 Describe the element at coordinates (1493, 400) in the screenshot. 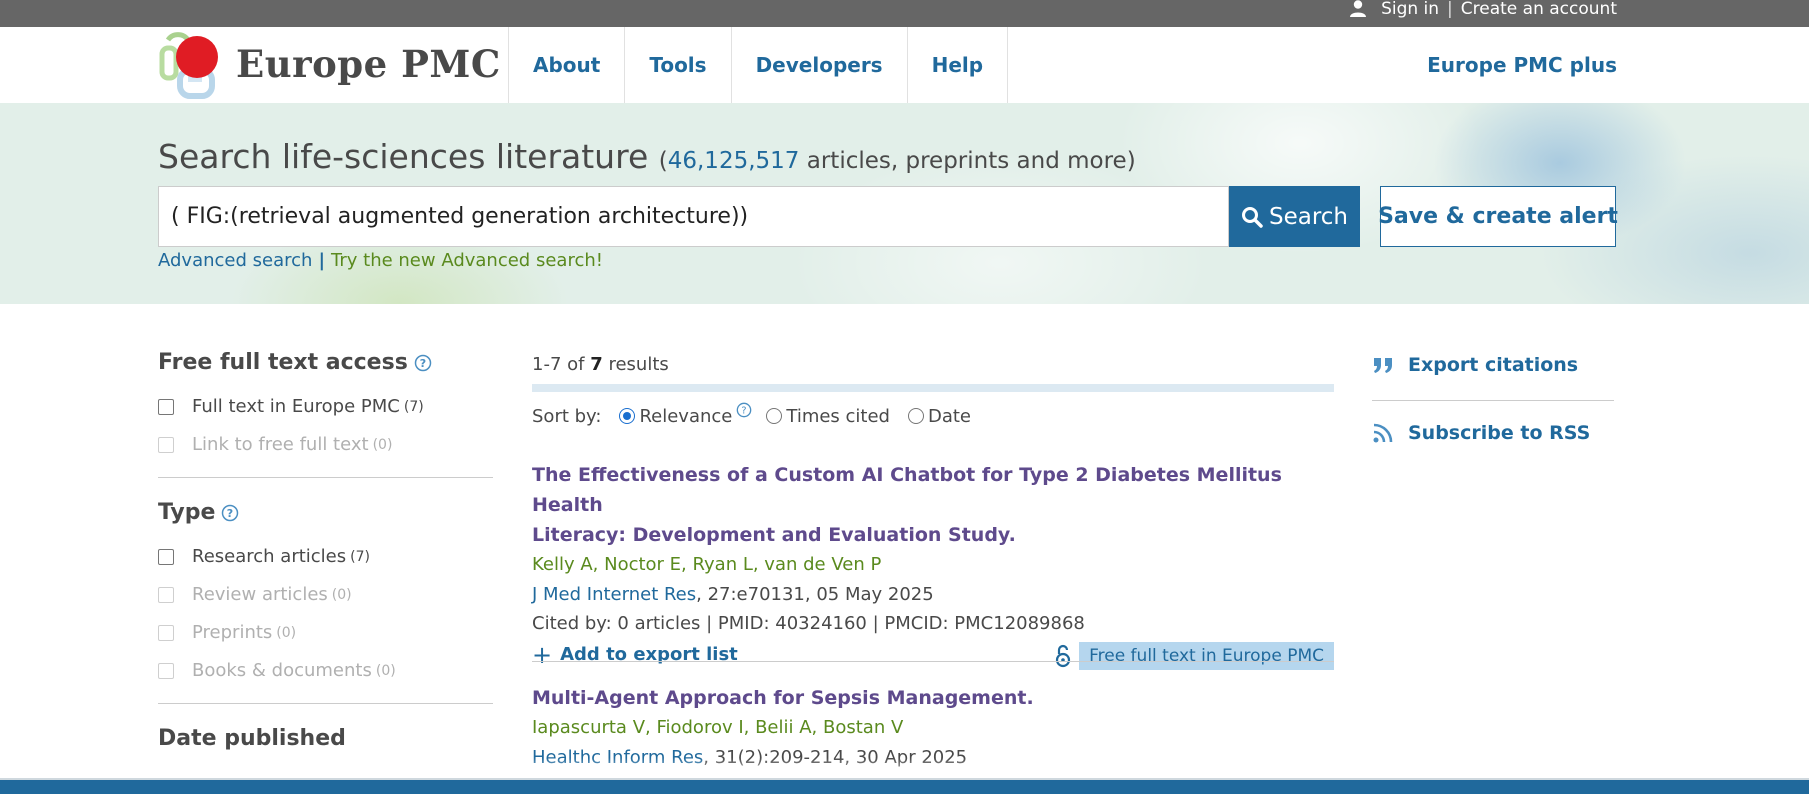

I see `right-divider` at that location.